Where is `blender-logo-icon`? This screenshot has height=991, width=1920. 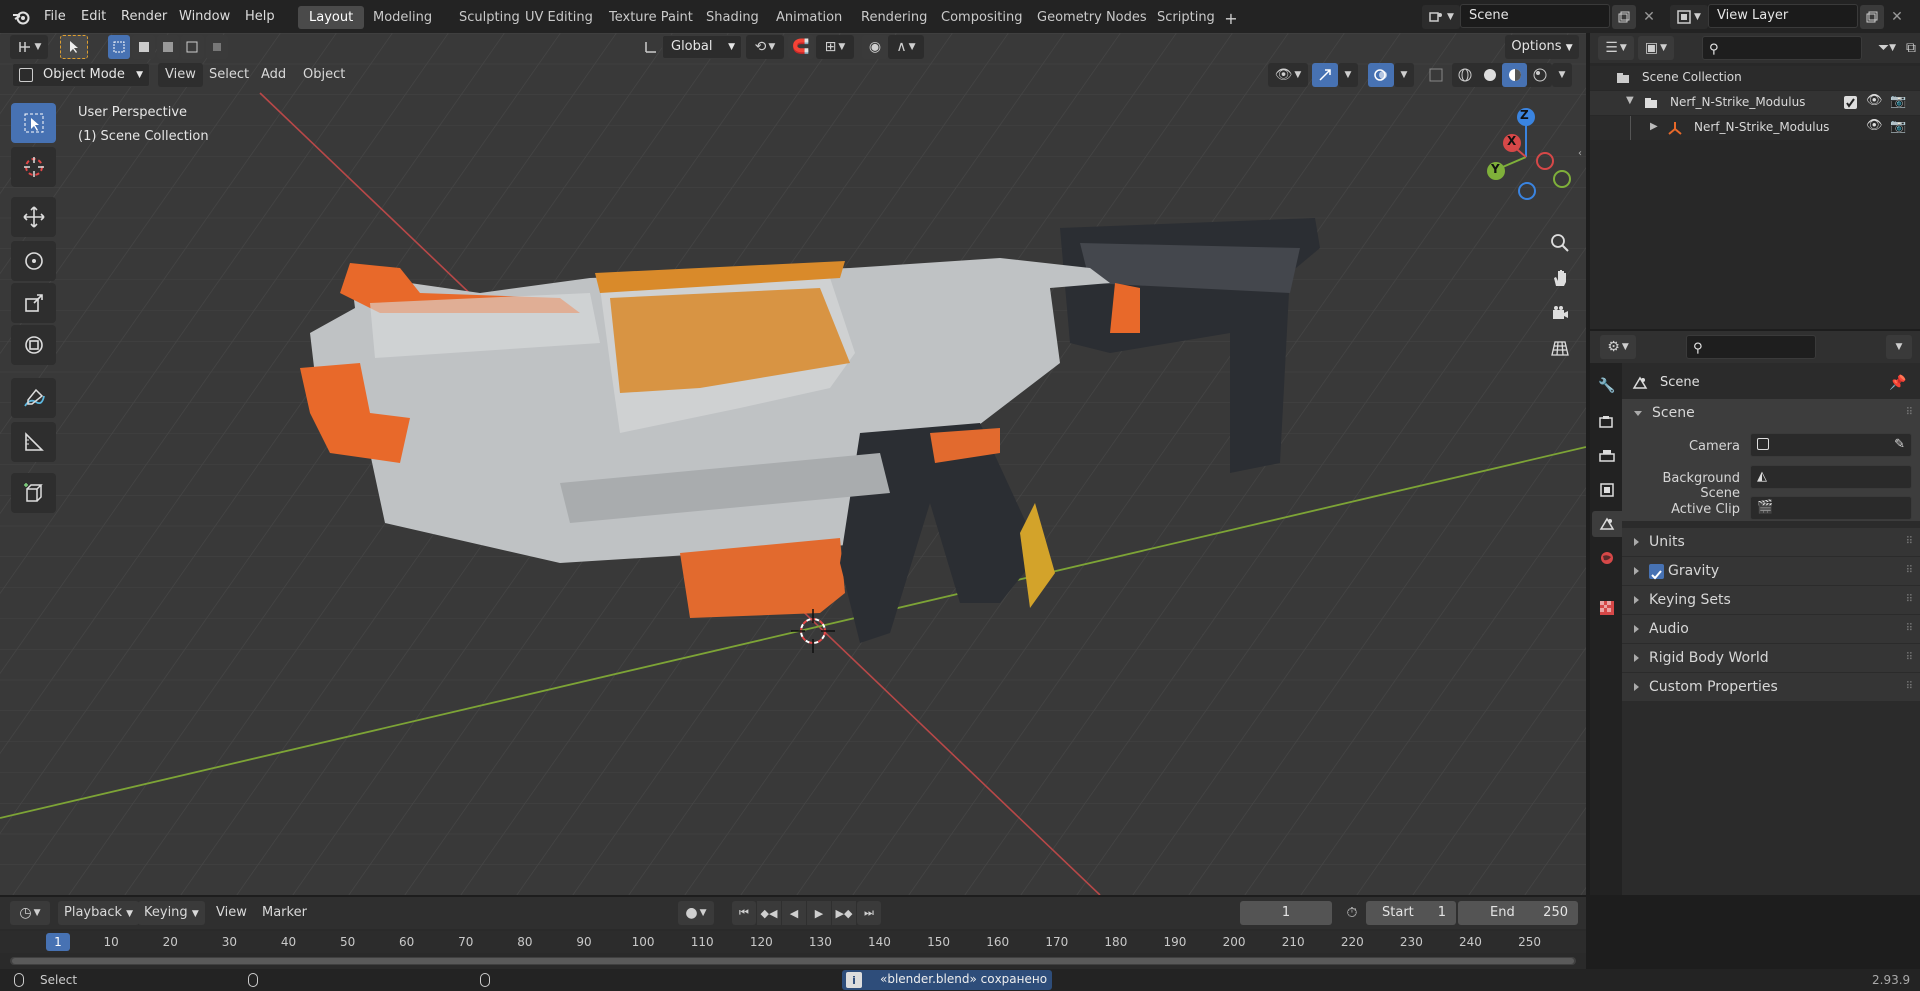
blender-logo-icon is located at coordinates (21, 17).